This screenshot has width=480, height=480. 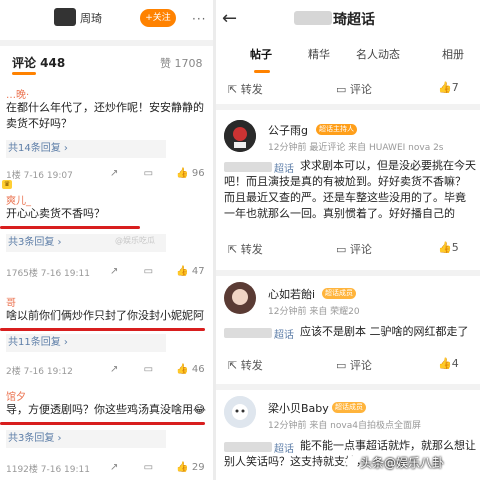 What do you see at coordinates (448, 363) in the screenshot?
I see `like-button: 👍4` at bounding box center [448, 363].